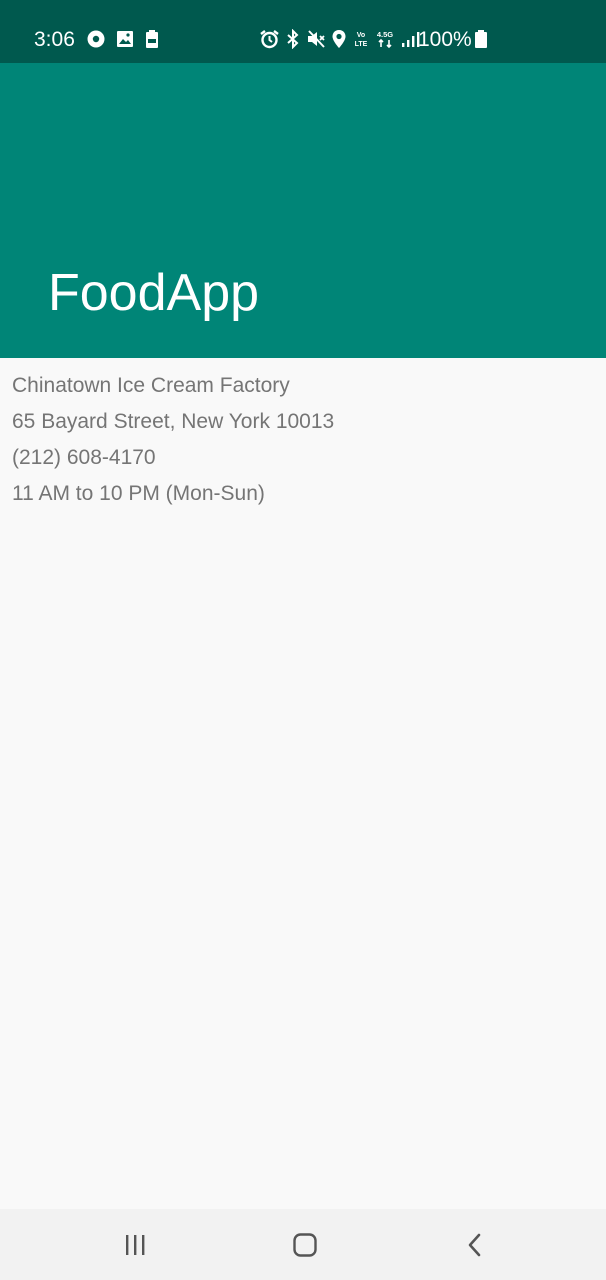  I want to click on image-icon, so click(125, 39).